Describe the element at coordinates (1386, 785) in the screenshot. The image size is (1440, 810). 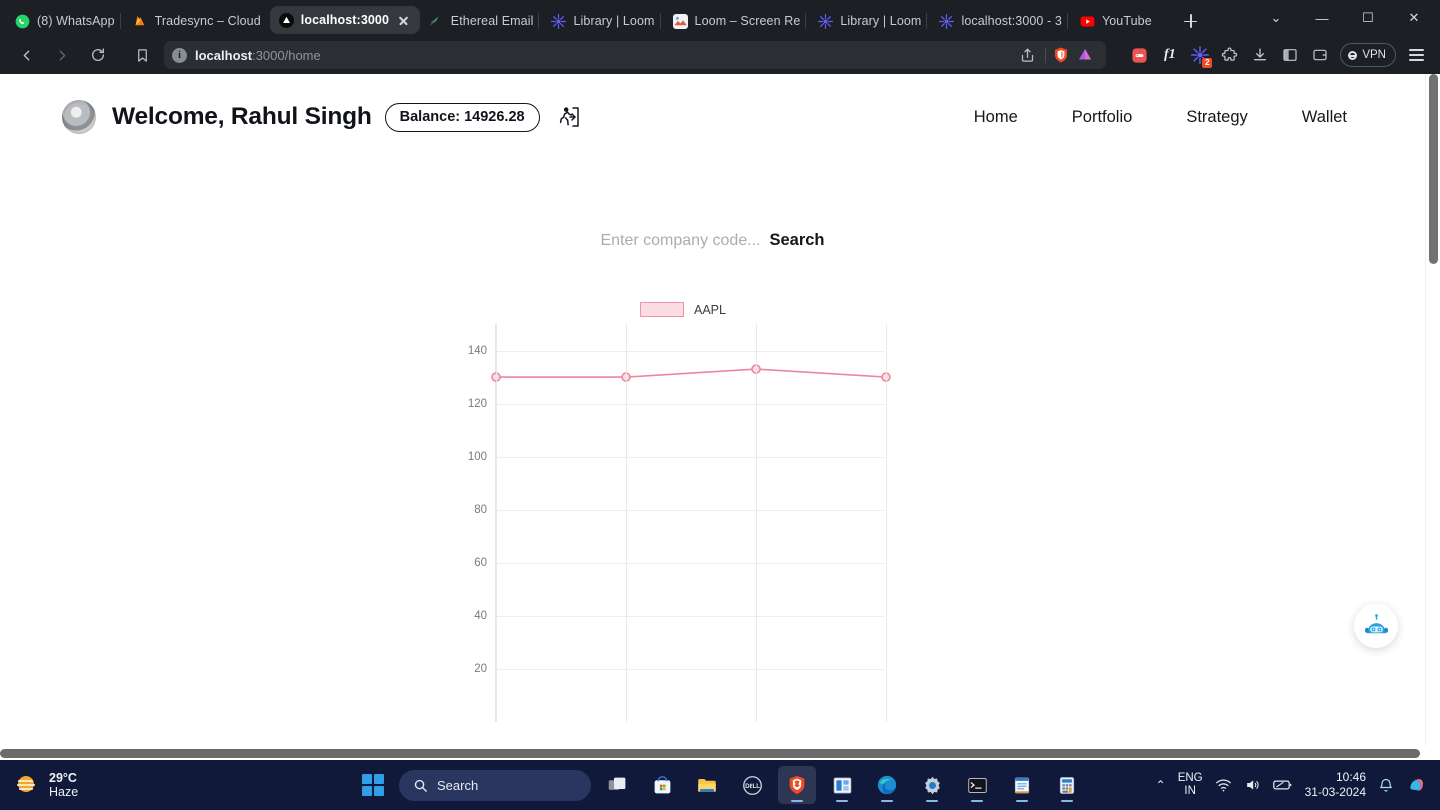
I see `bell-icon` at that location.